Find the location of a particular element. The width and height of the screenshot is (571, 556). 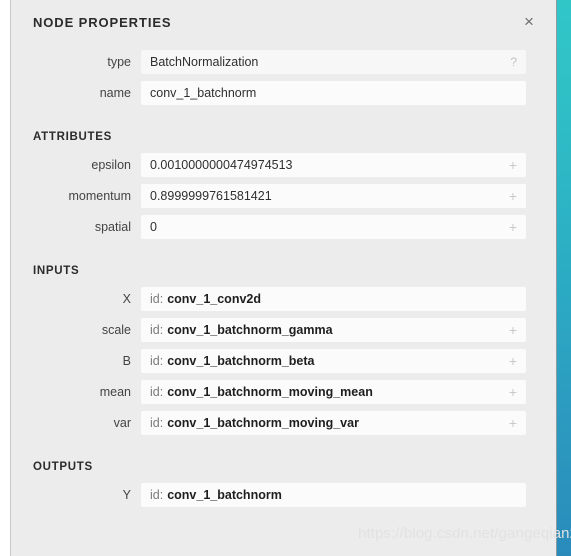

input-row-x: X id: conv_1_conv2d is located at coordinates (283, 299).